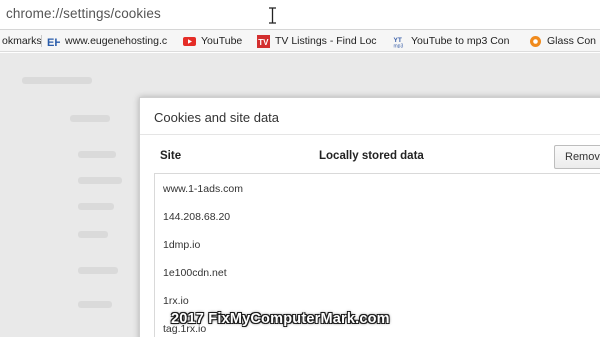 This screenshot has width=600, height=337. I want to click on bookmark-item-youtube-mp3: YT mp3 YouTube to mp3 Con, so click(451, 40).